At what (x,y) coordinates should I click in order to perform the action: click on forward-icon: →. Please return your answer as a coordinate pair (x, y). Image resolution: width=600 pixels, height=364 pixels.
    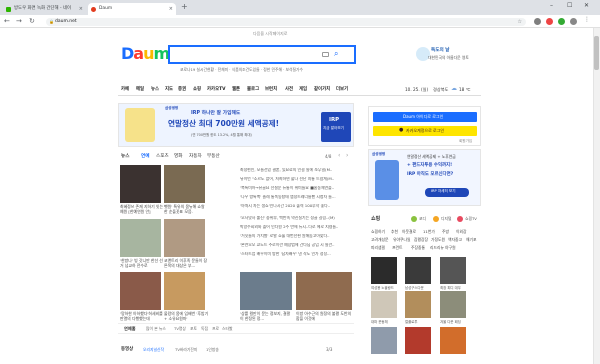
    Looking at the image, I should click on (19, 21).